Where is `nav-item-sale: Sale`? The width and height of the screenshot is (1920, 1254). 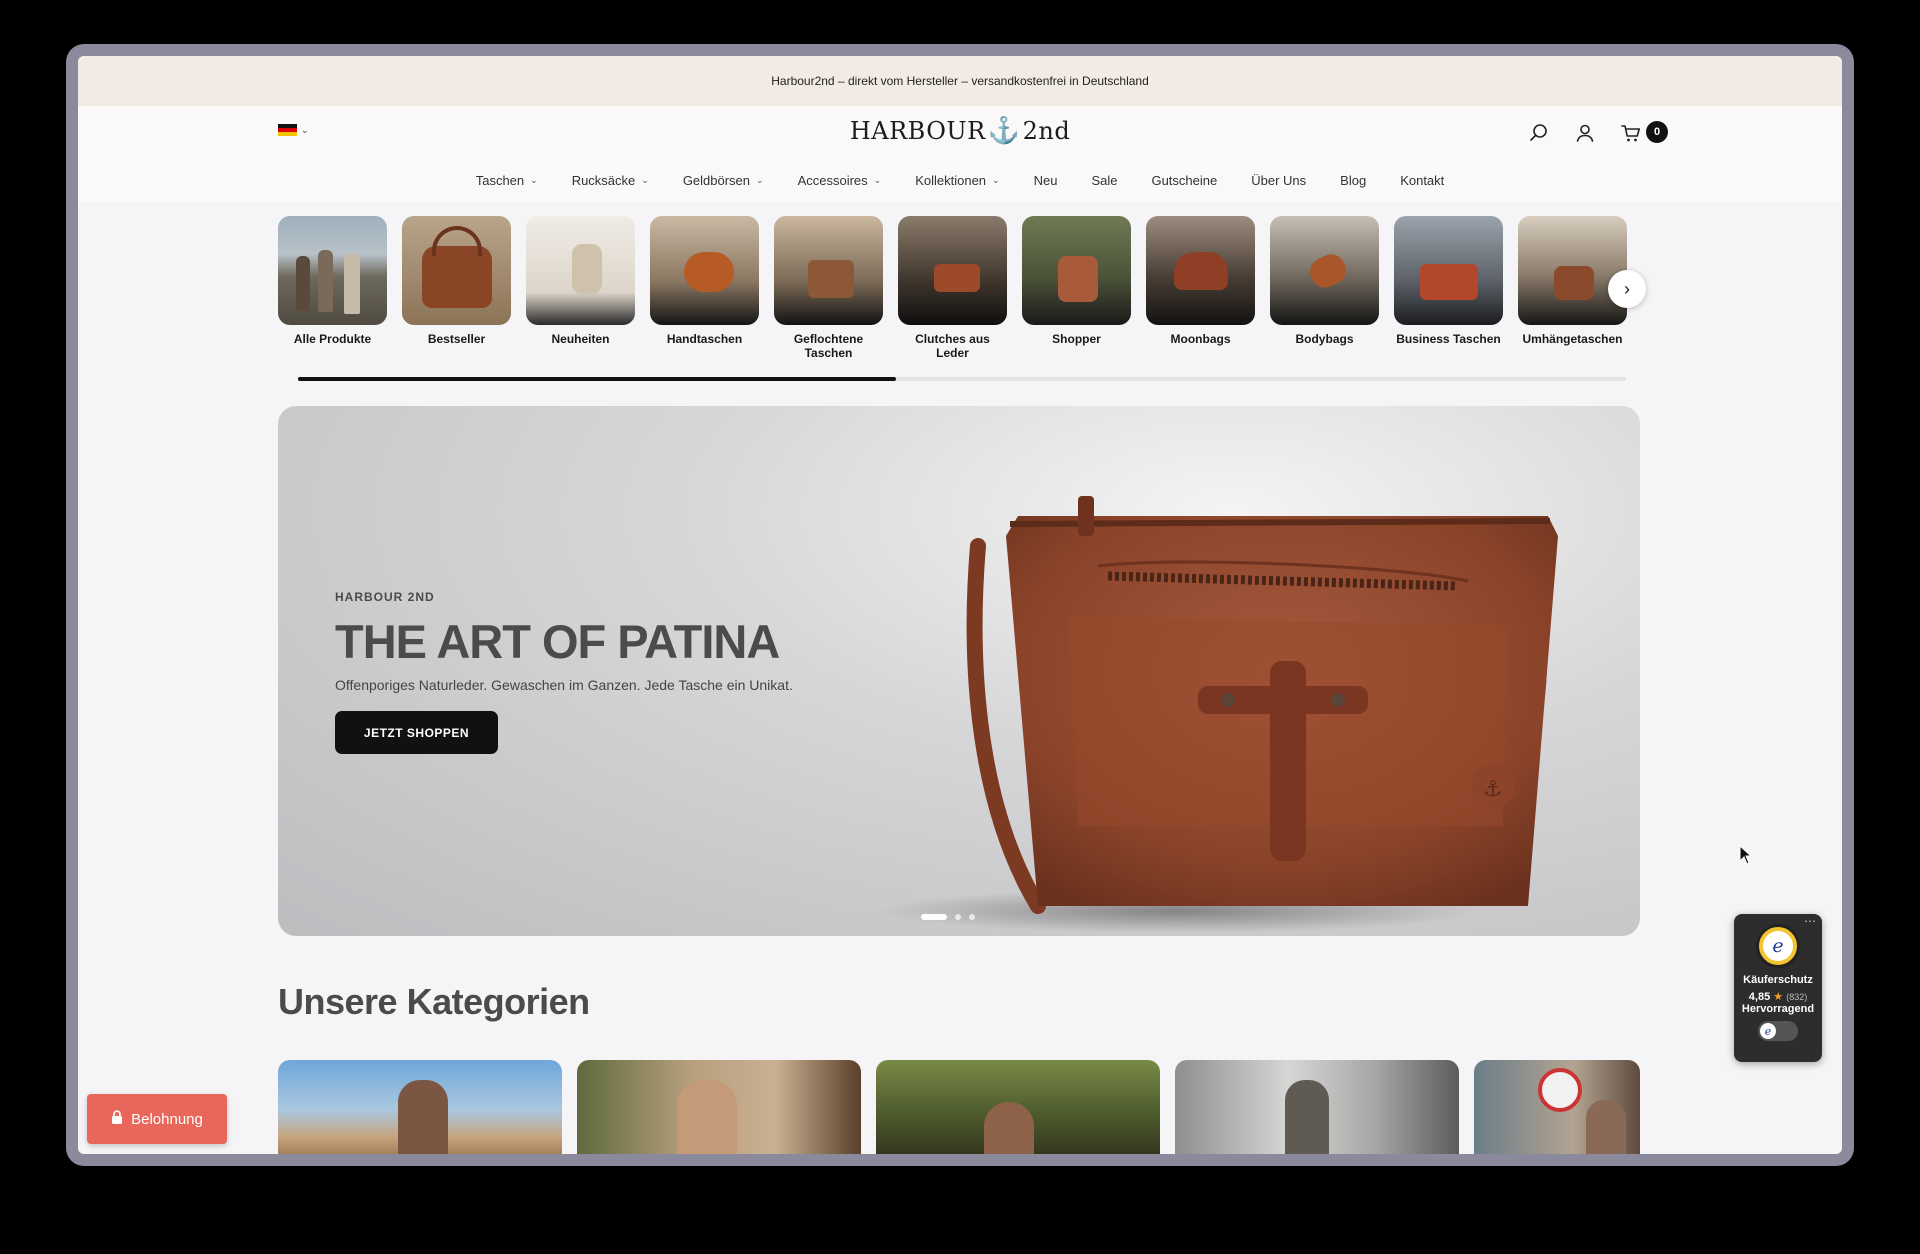 nav-item-sale: Sale is located at coordinates (1104, 180).